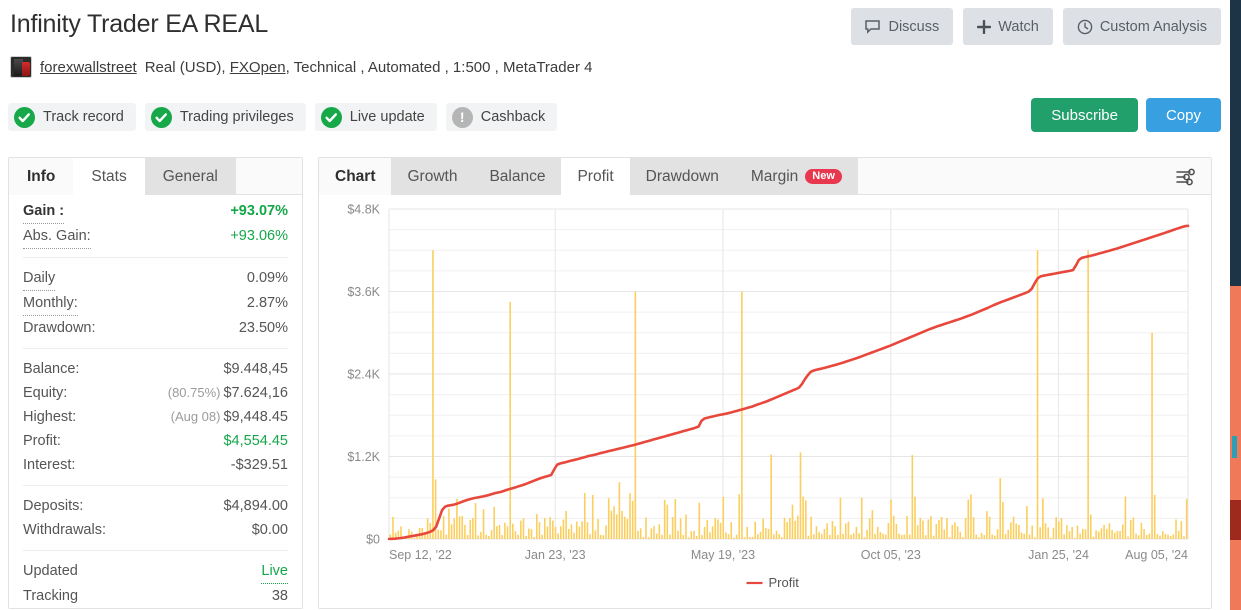 Image resolution: width=1241 pixels, height=610 pixels. I want to click on watch-button: Watch, so click(1008, 26).